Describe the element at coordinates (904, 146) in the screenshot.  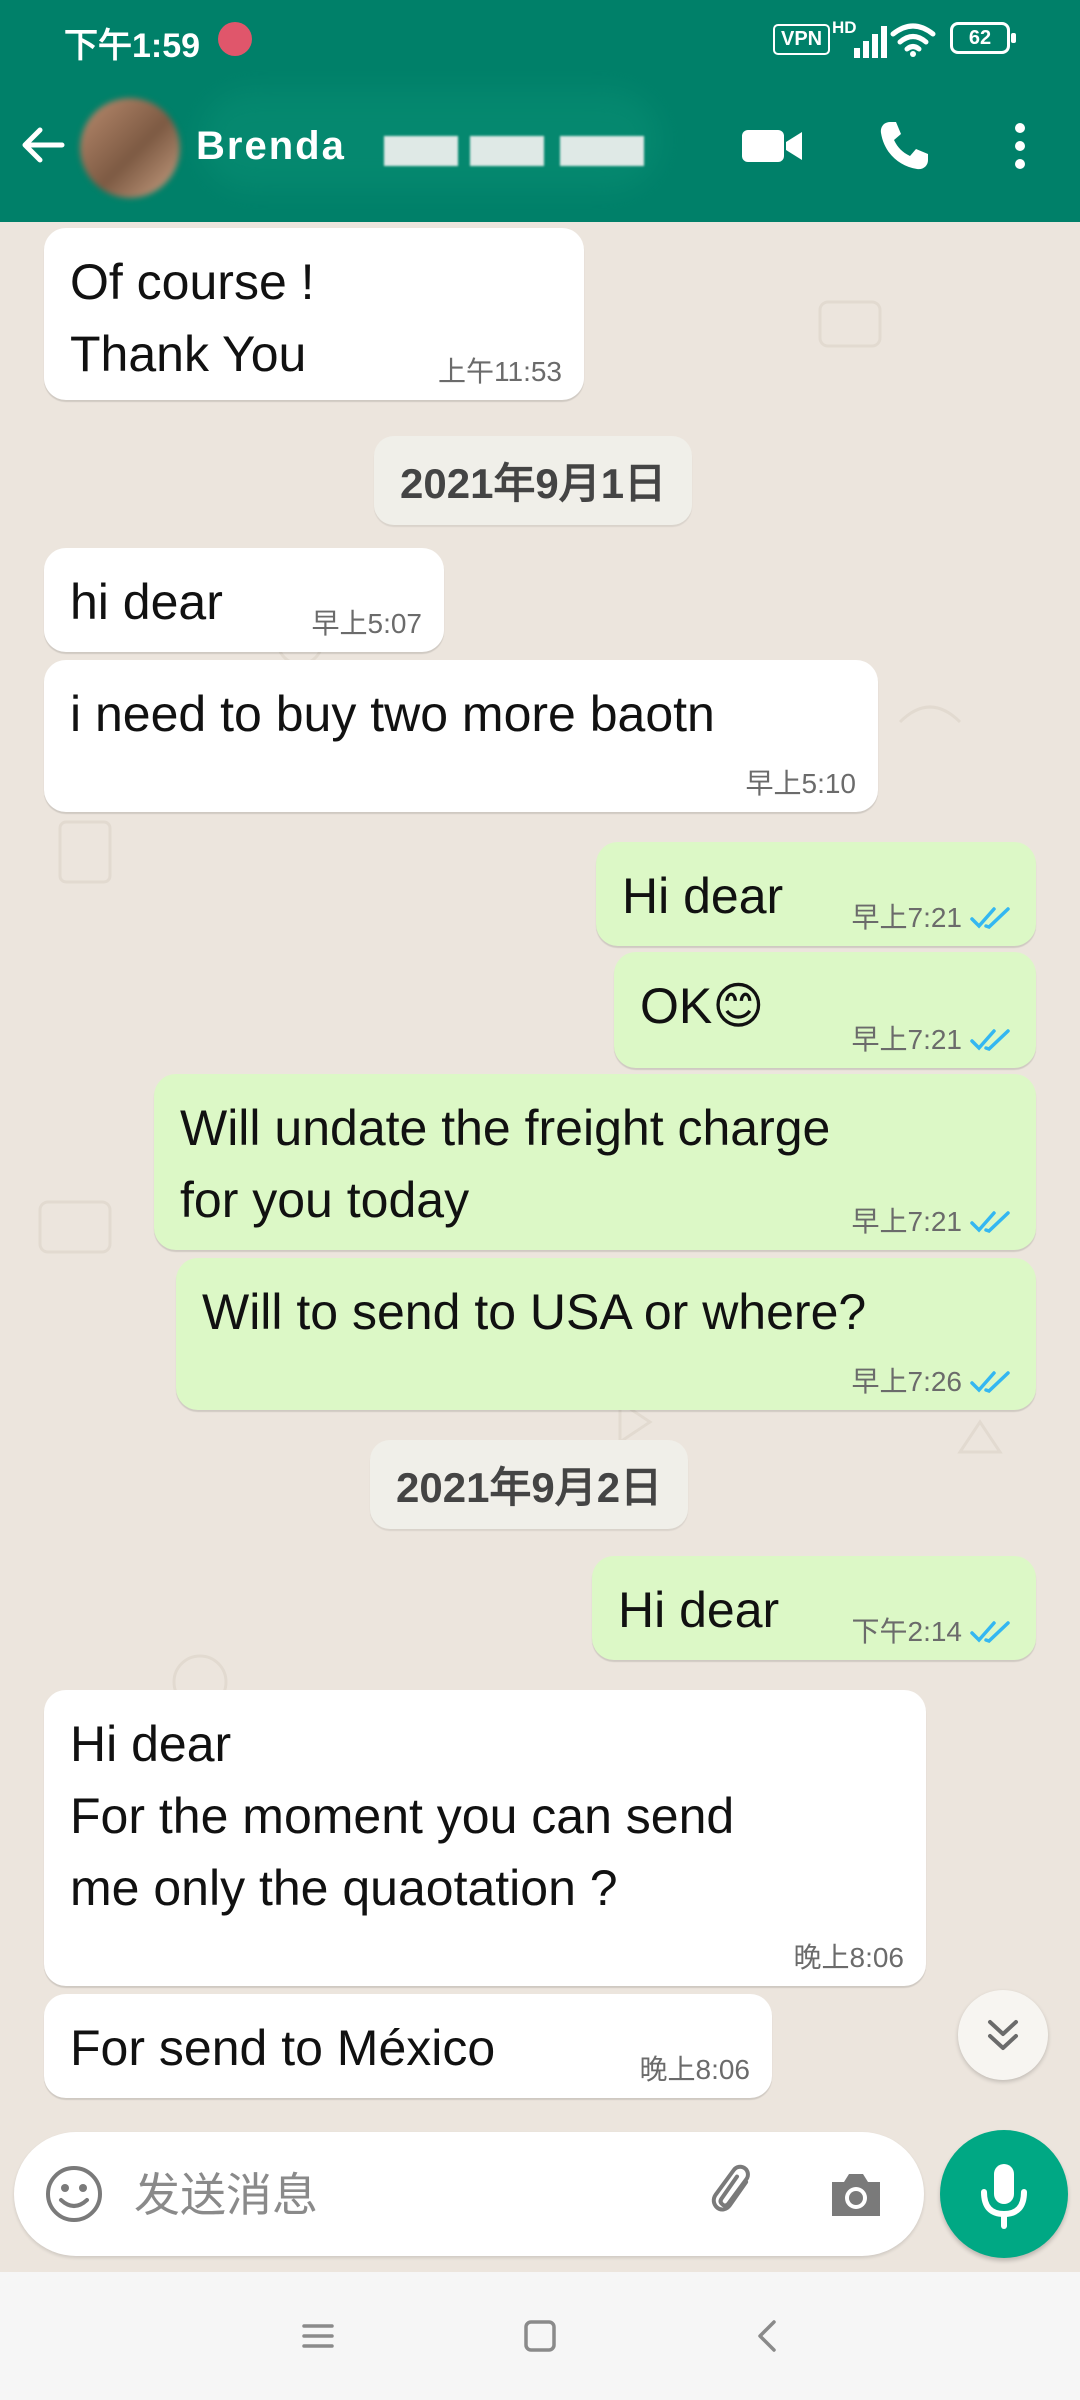
I see `voice-call-icon` at that location.